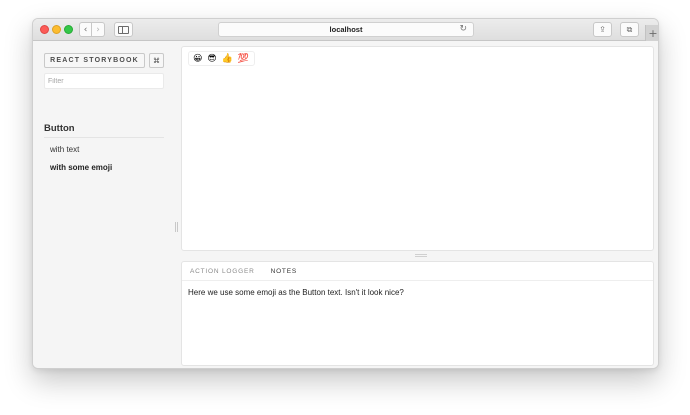  I want to click on sidebar-toggle-button, so click(123, 29).